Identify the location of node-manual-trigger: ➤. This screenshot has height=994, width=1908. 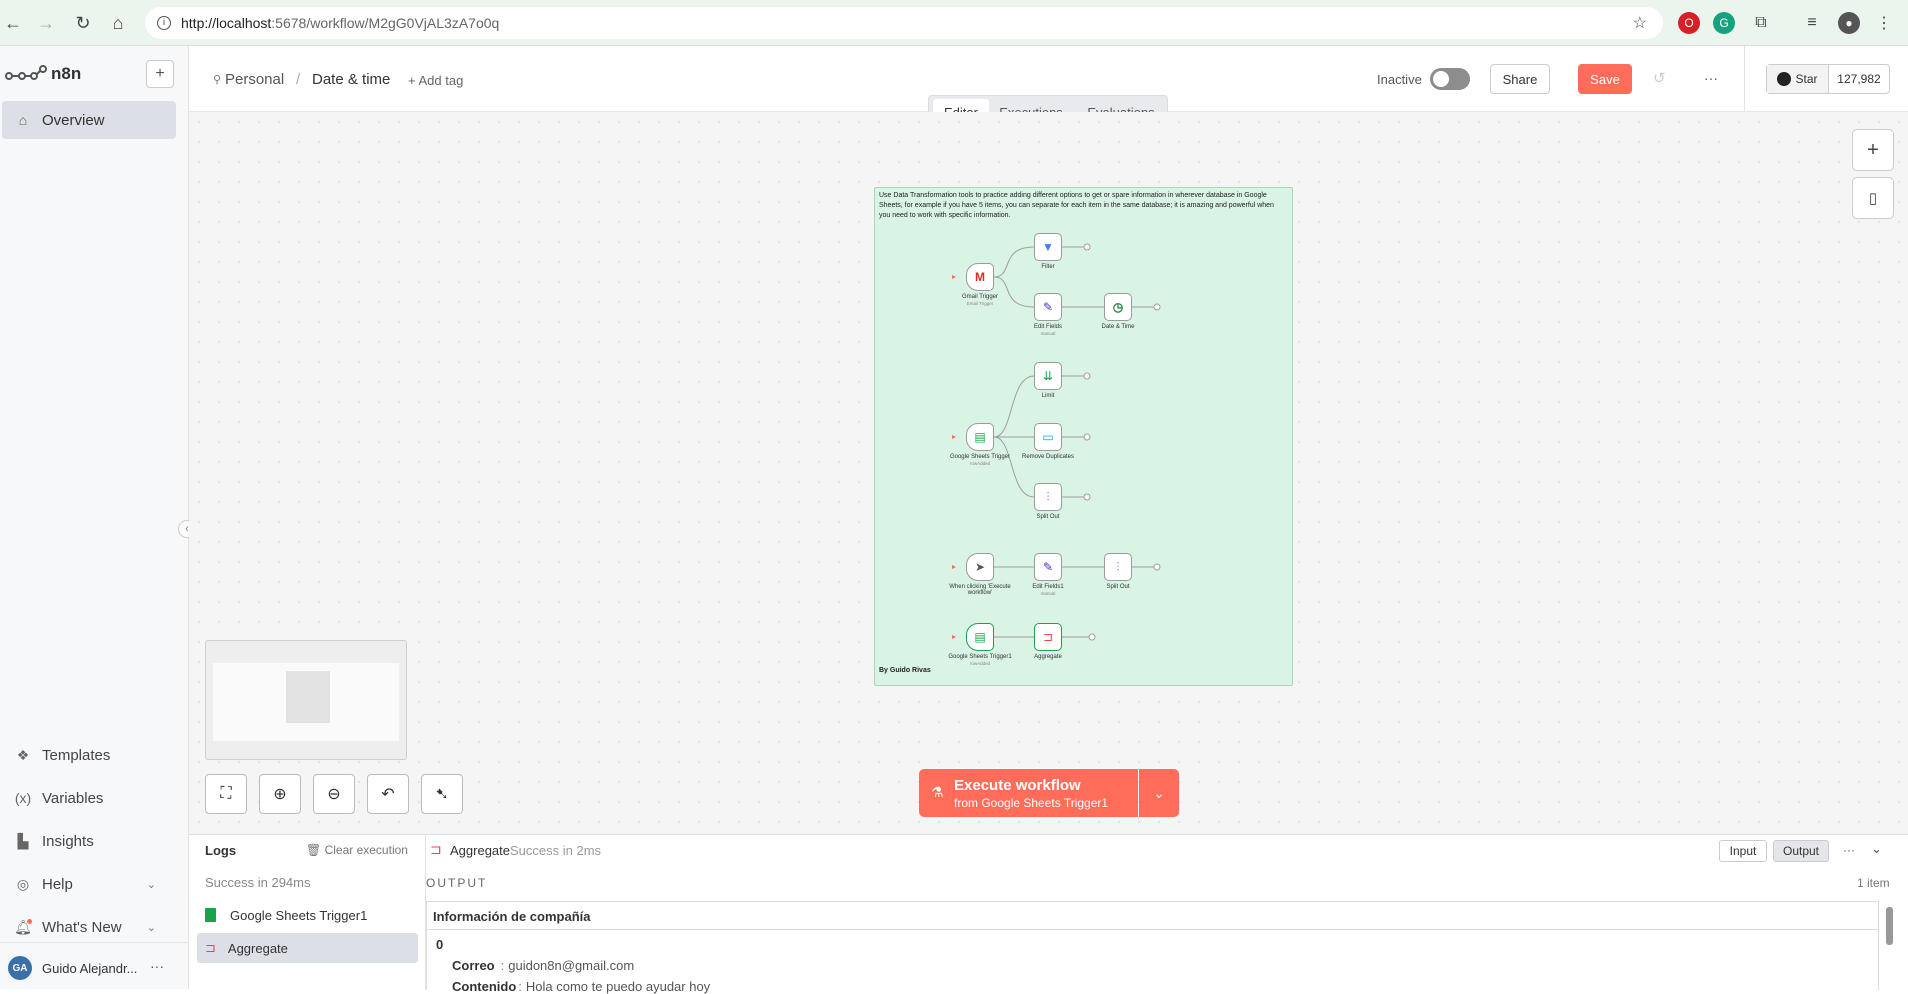
(980, 567).